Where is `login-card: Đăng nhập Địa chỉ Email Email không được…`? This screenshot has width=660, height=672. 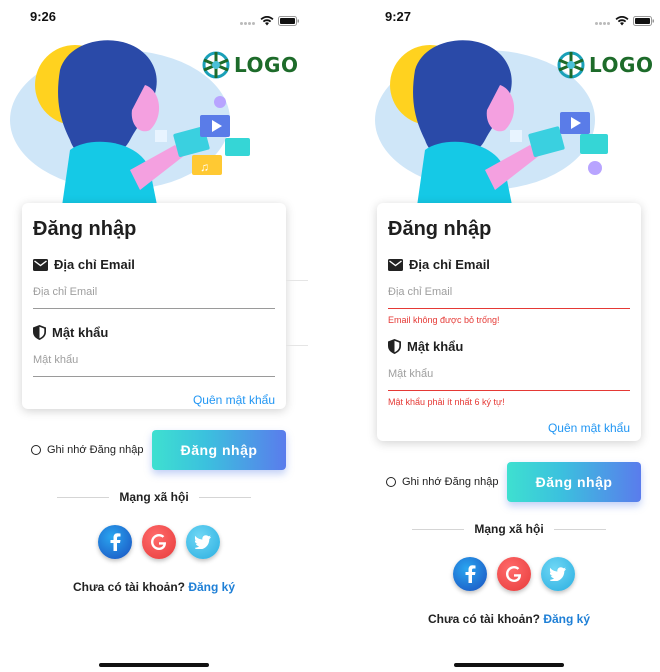
login-card: Đăng nhập Địa chỉ Email Email không được… is located at coordinates (509, 322).